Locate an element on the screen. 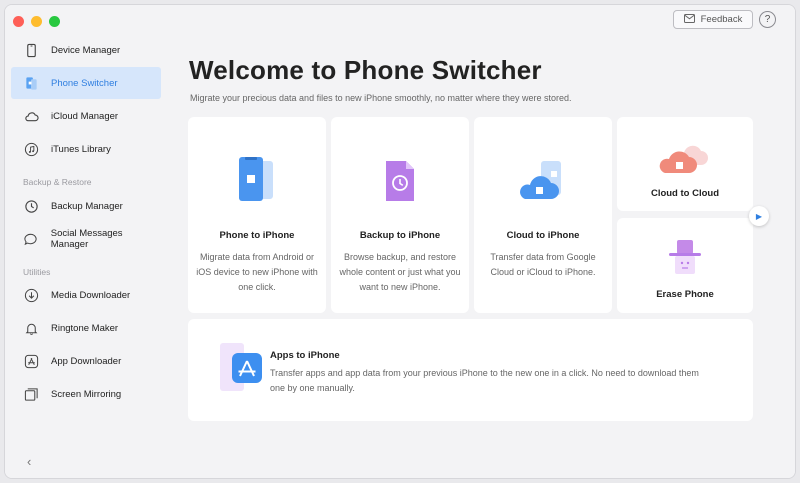 The width and height of the screenshot is (800, 483). card-title: Cloud to iPhone is located at coordinates (543, 235).